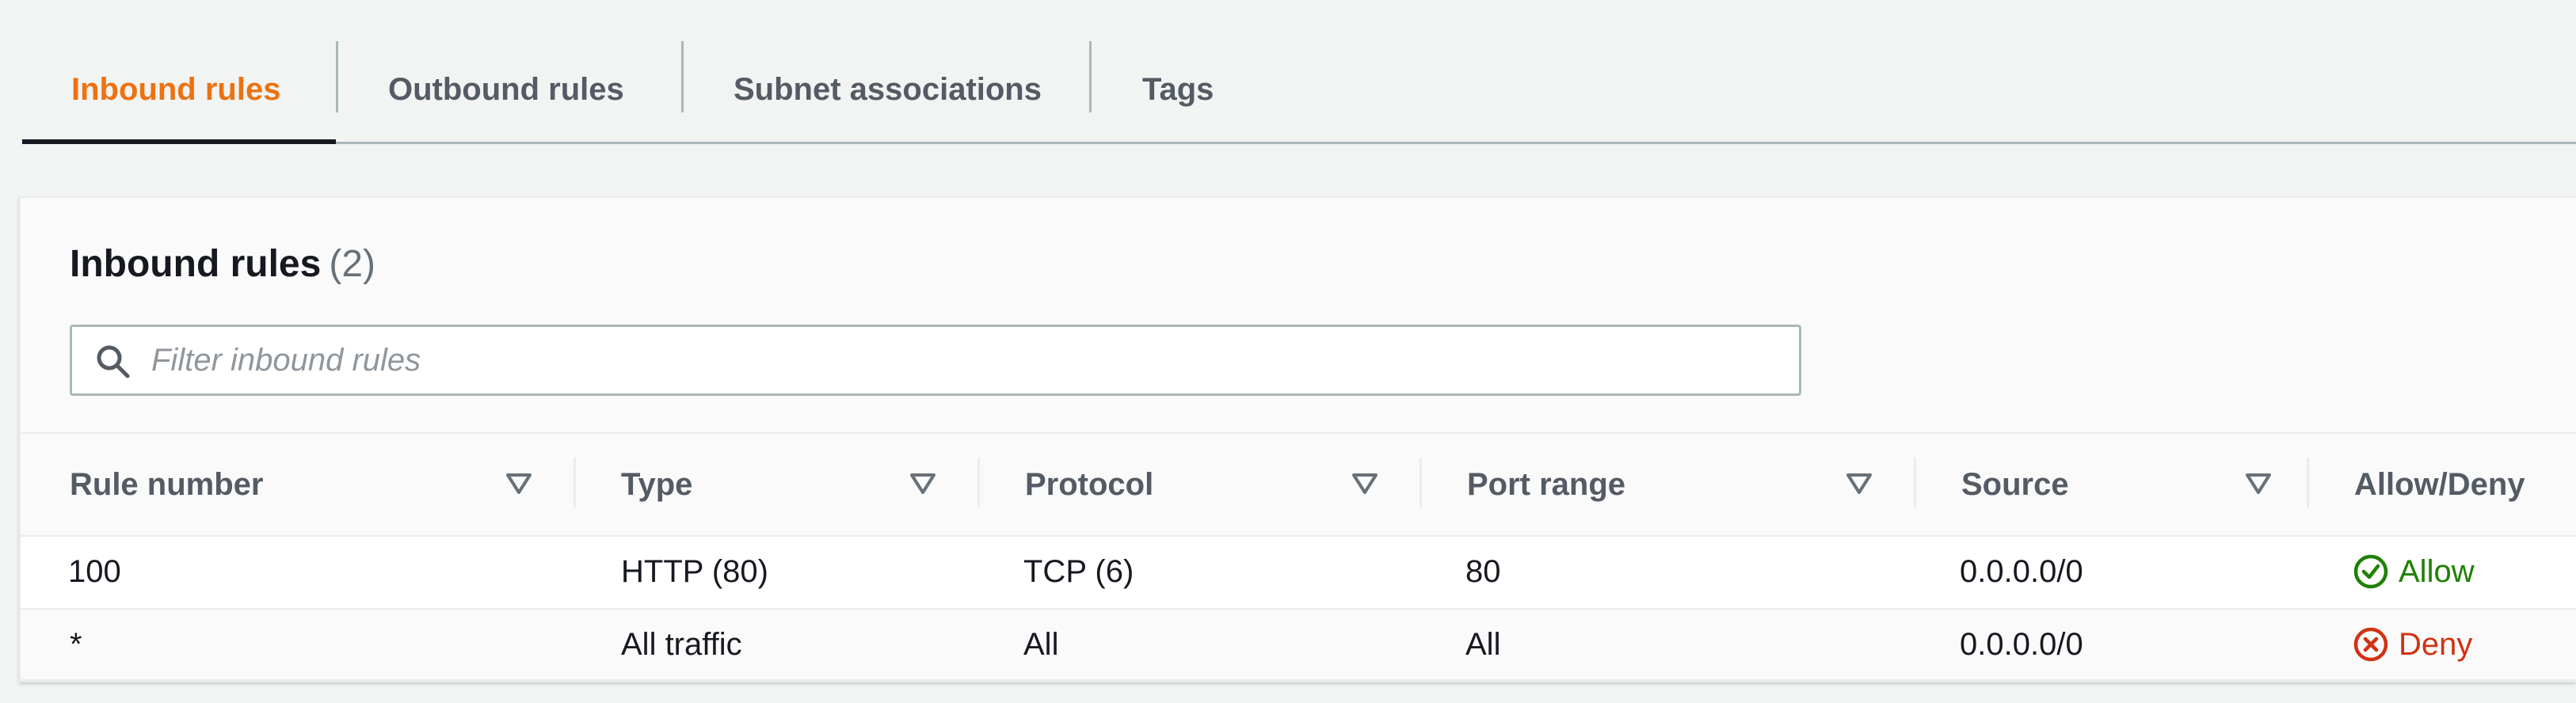 The image size is (2576, 703). What do you see at coordinates (2437, 571) in the screenshot?
I see `allow-label: Allow` at bounding box center [2437, 571].